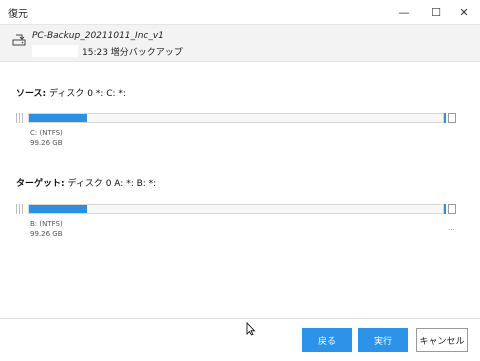 The width and height of the screenshot is (480, 361). I want to click on target-section-label: ターゲット: ディスク 0 A: *: B: *:, so click(86, 182).